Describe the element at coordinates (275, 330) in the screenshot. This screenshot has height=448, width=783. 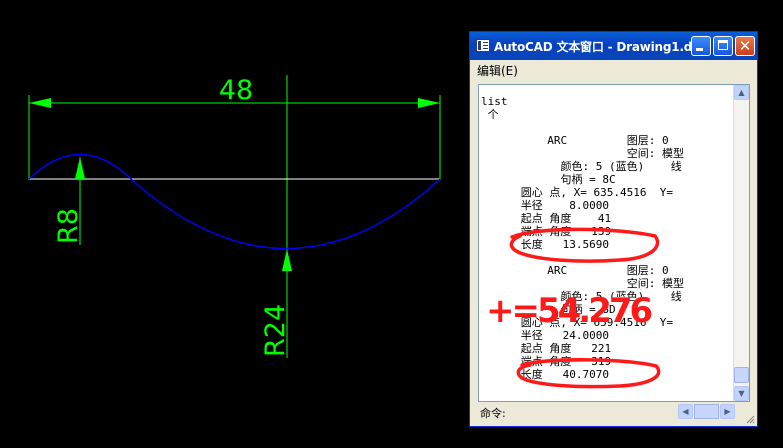
I see `r24-text: R24` at that location.